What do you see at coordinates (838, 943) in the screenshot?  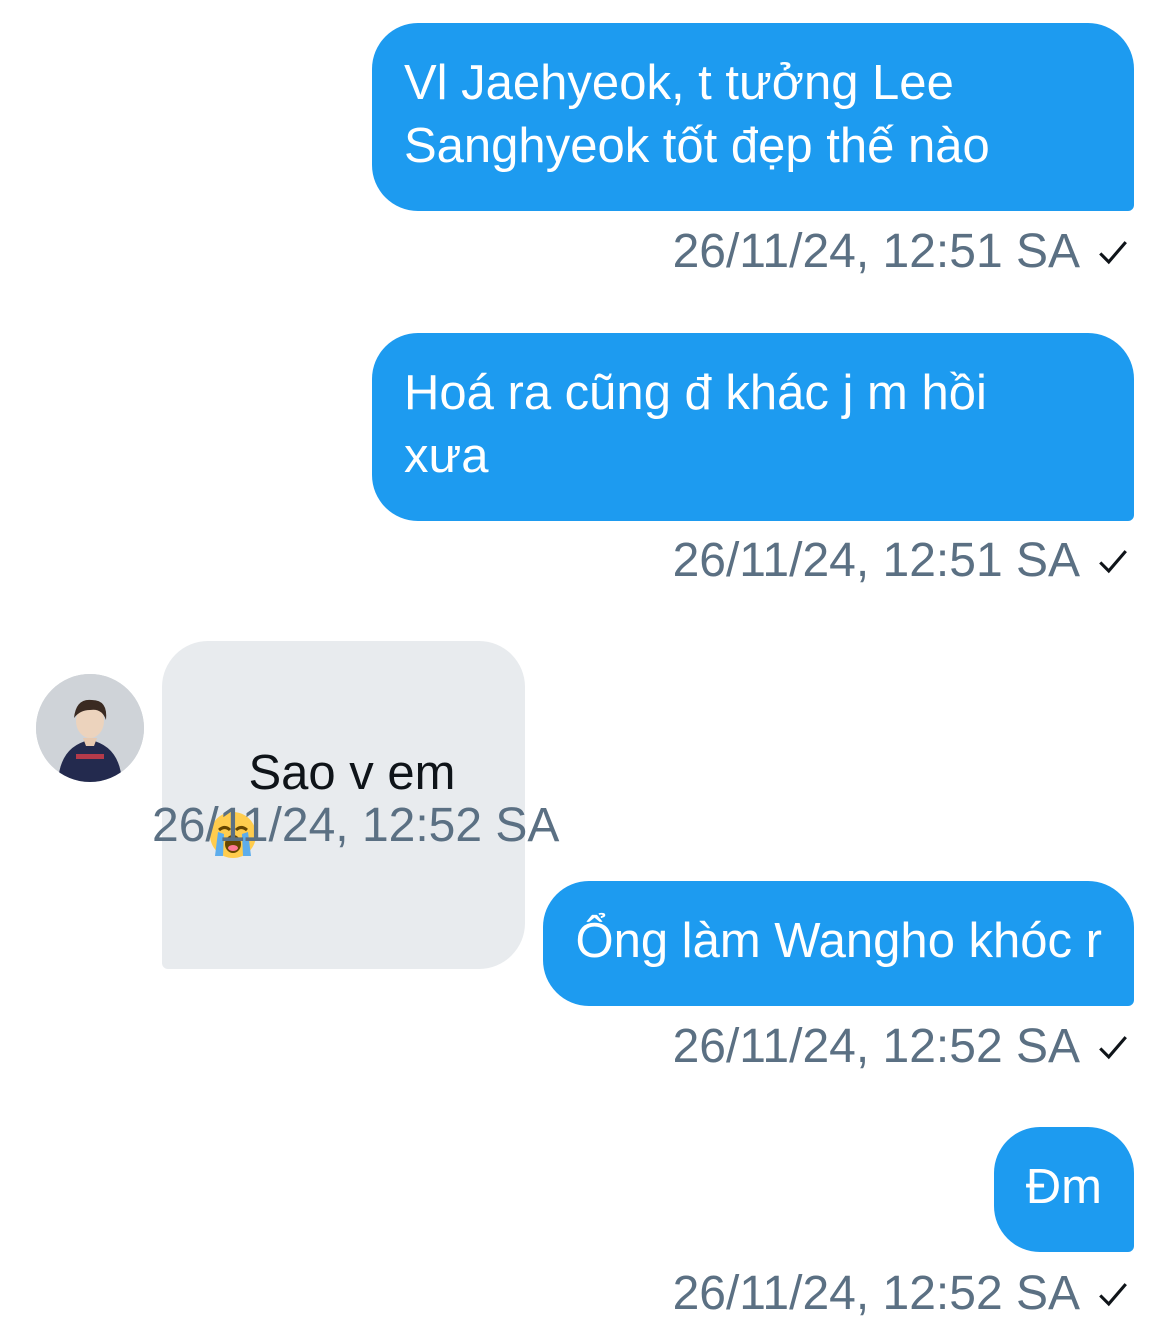 I see `message-bubble-sent: Ổng làm Wangho khóc r` at bounding box center [838, 943].